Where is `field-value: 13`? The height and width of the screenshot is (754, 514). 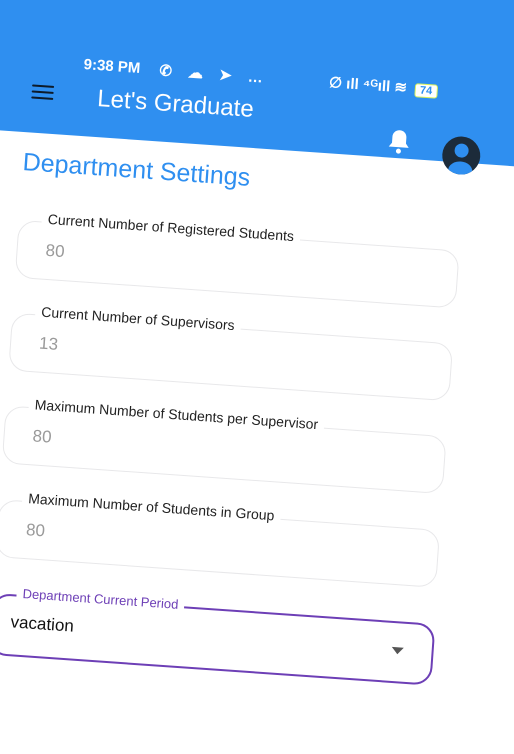
field-value: 13 is located at coordinates (48, 343).